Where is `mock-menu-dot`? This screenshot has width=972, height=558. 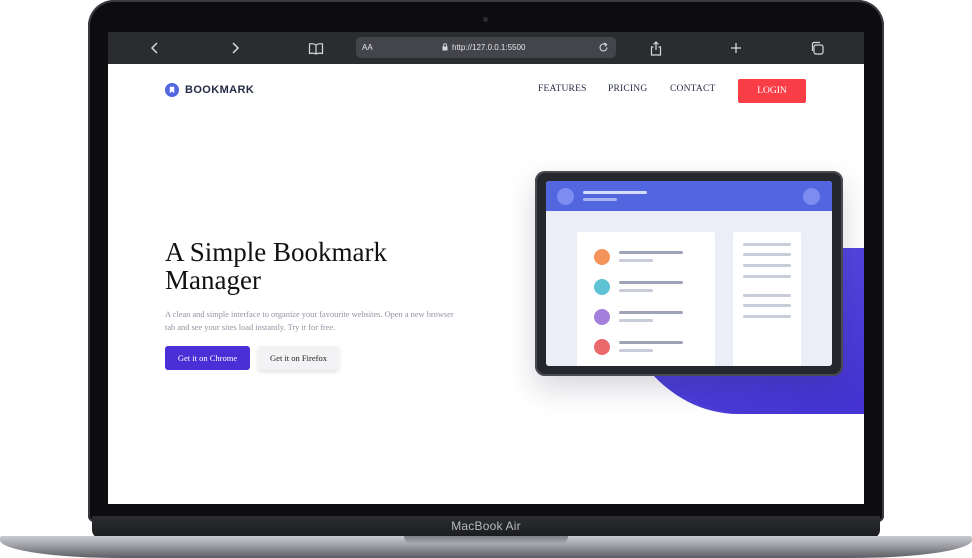 mock-menu-dot is located at coordinates (811, 196).